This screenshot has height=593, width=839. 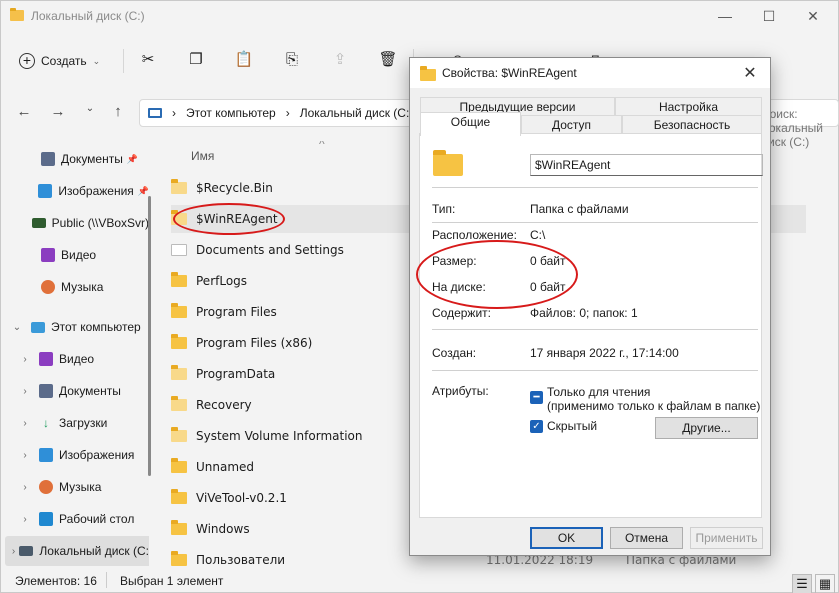 I want to click on file-name: $Recycle.Bin, so click(x=234, y=188).